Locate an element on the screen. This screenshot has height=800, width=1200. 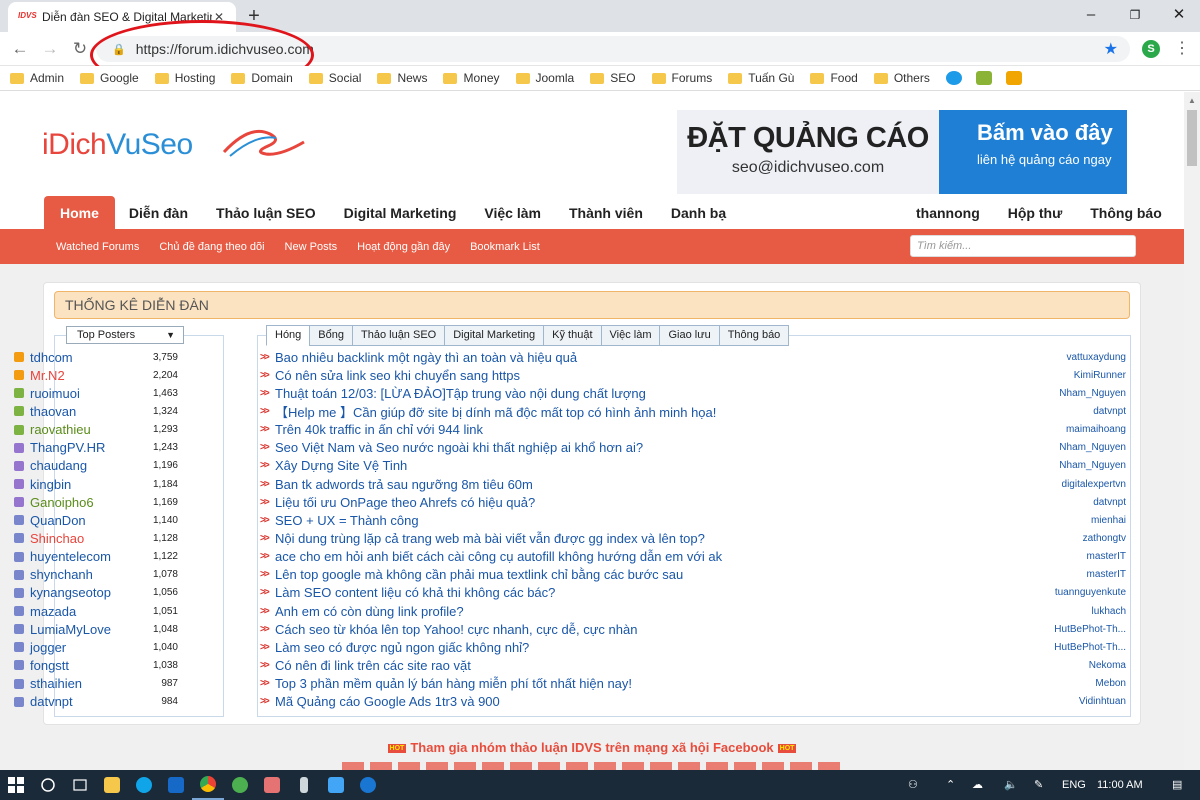
nav-seo-discussion: Thảo luận SEO is located at coordinates (266, 213).